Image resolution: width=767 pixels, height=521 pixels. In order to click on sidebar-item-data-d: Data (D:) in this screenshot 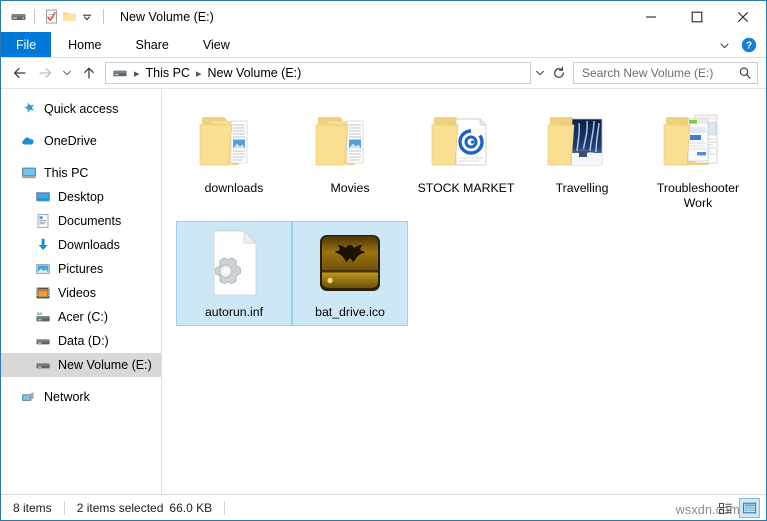, I will do `click(81, 341)`.